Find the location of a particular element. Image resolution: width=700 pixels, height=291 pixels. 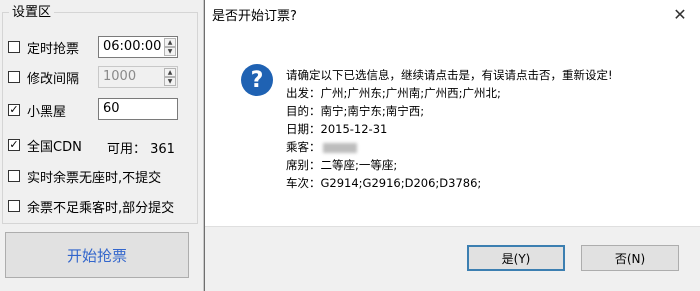

time-spinner: ▲ ▼ is located at coordinates (170, 47).